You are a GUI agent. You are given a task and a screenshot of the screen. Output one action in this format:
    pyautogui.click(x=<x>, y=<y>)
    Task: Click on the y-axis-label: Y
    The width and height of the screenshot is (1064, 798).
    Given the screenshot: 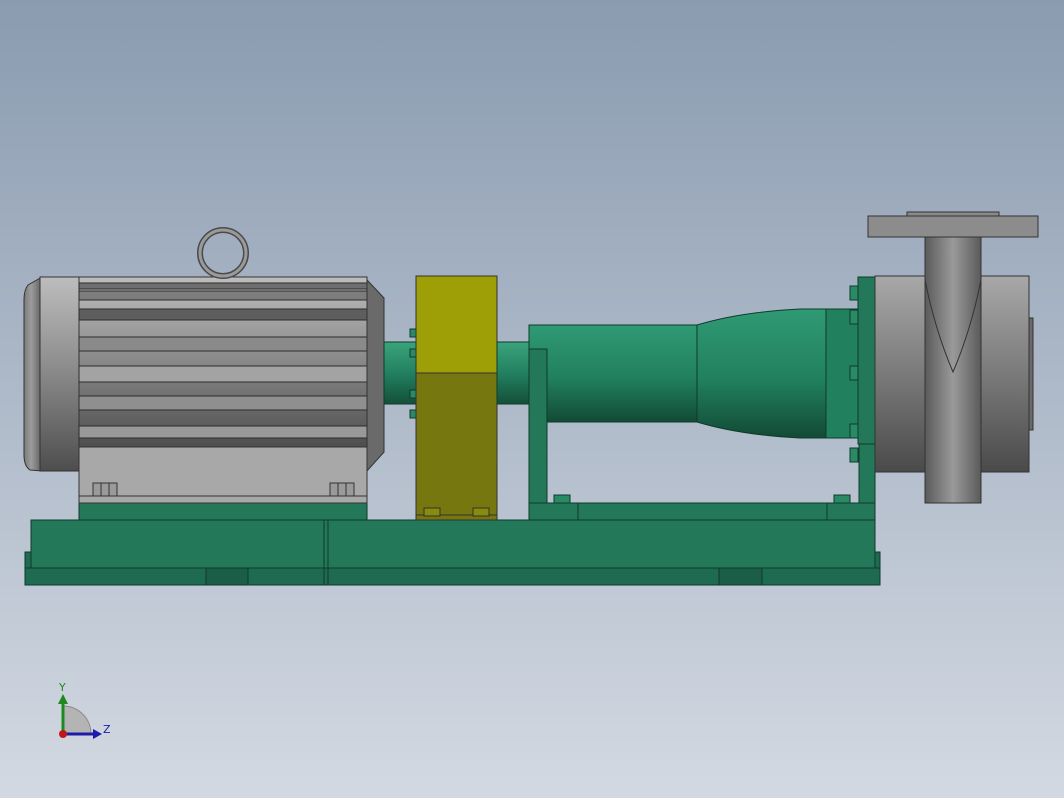 What is the action you would take?
    pyautogui.click(x=62, y=687)
    